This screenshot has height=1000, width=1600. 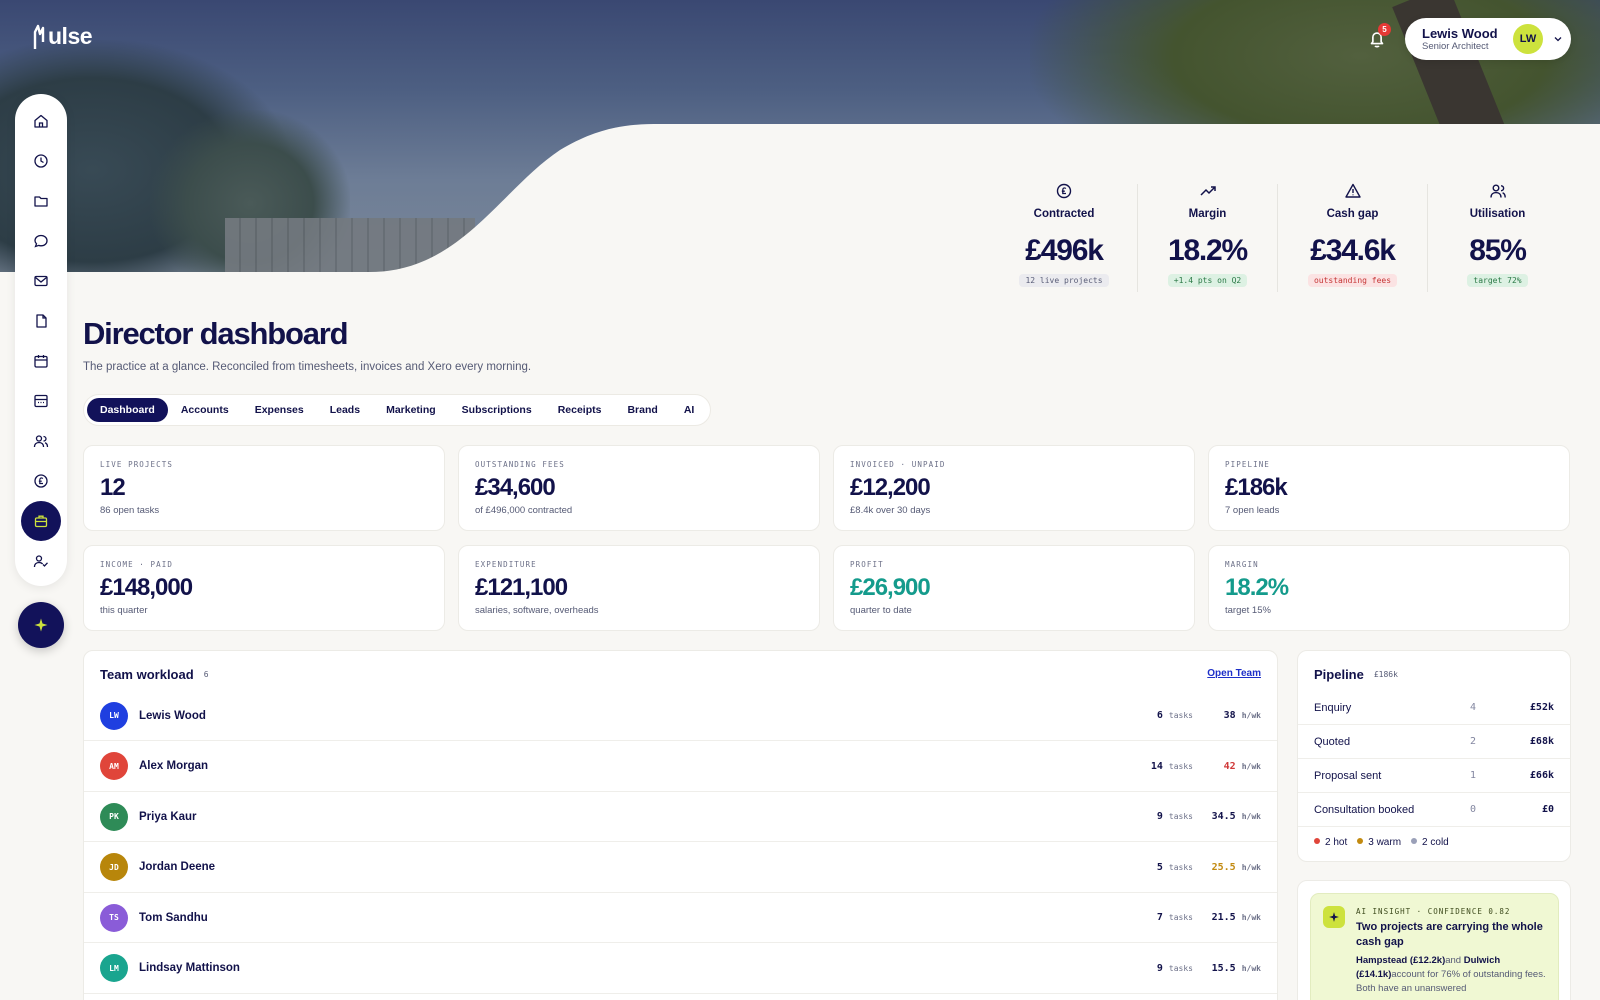 What do you see at coordinates (1207, 191) in the screenshot?
I see `trend-up-icon` at bounding box center [1207, 191].